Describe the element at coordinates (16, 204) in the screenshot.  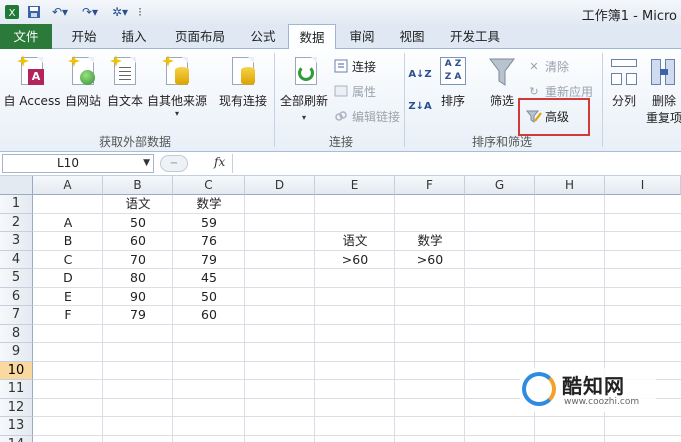
I see `row-header-1: 1` at that location.